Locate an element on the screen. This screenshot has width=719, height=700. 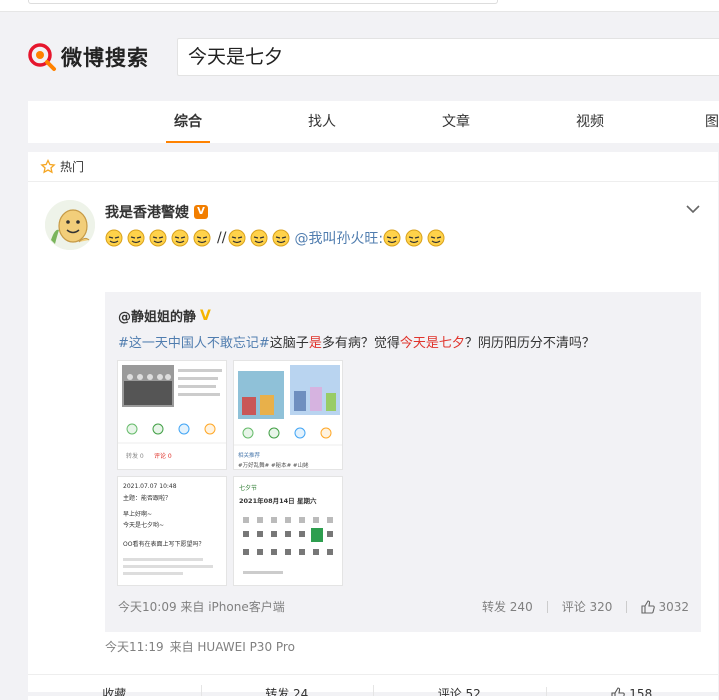
calendar-grid is located at coordinates (288, 545).